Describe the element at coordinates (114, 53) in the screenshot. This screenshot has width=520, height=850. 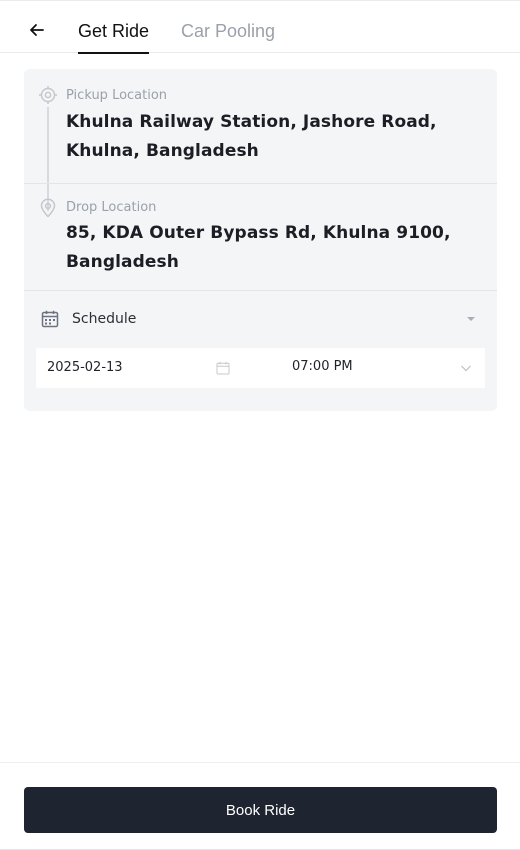
I see `active-tab-indicator` at that location.